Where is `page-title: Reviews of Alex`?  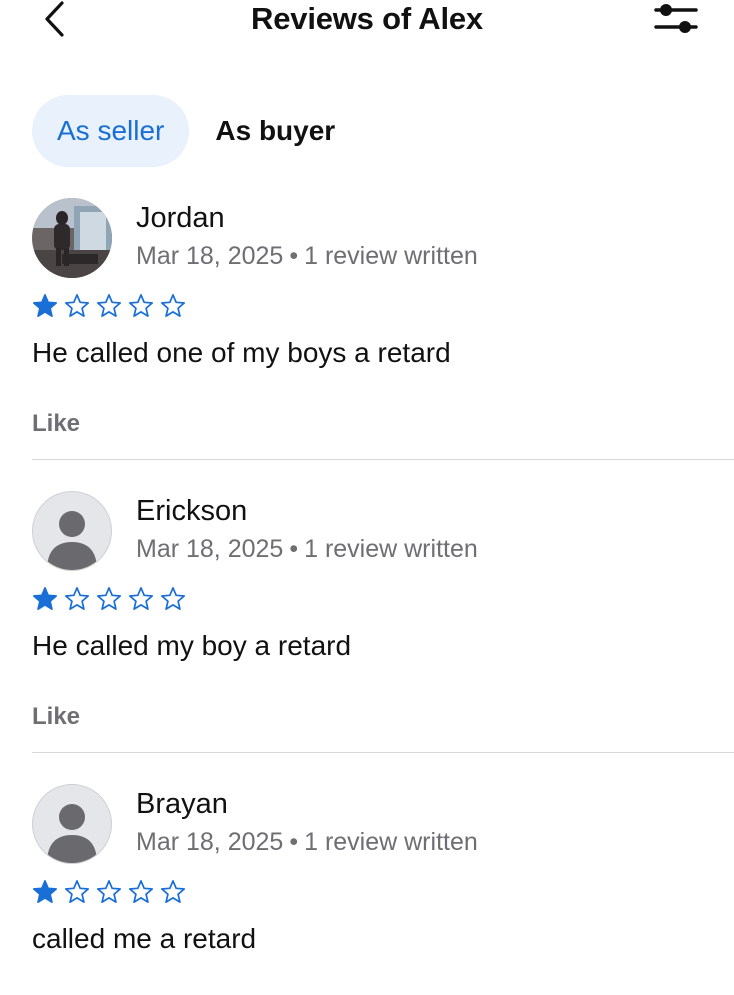
page-title: Reviews of Alex is located at coordinates (367, 18).